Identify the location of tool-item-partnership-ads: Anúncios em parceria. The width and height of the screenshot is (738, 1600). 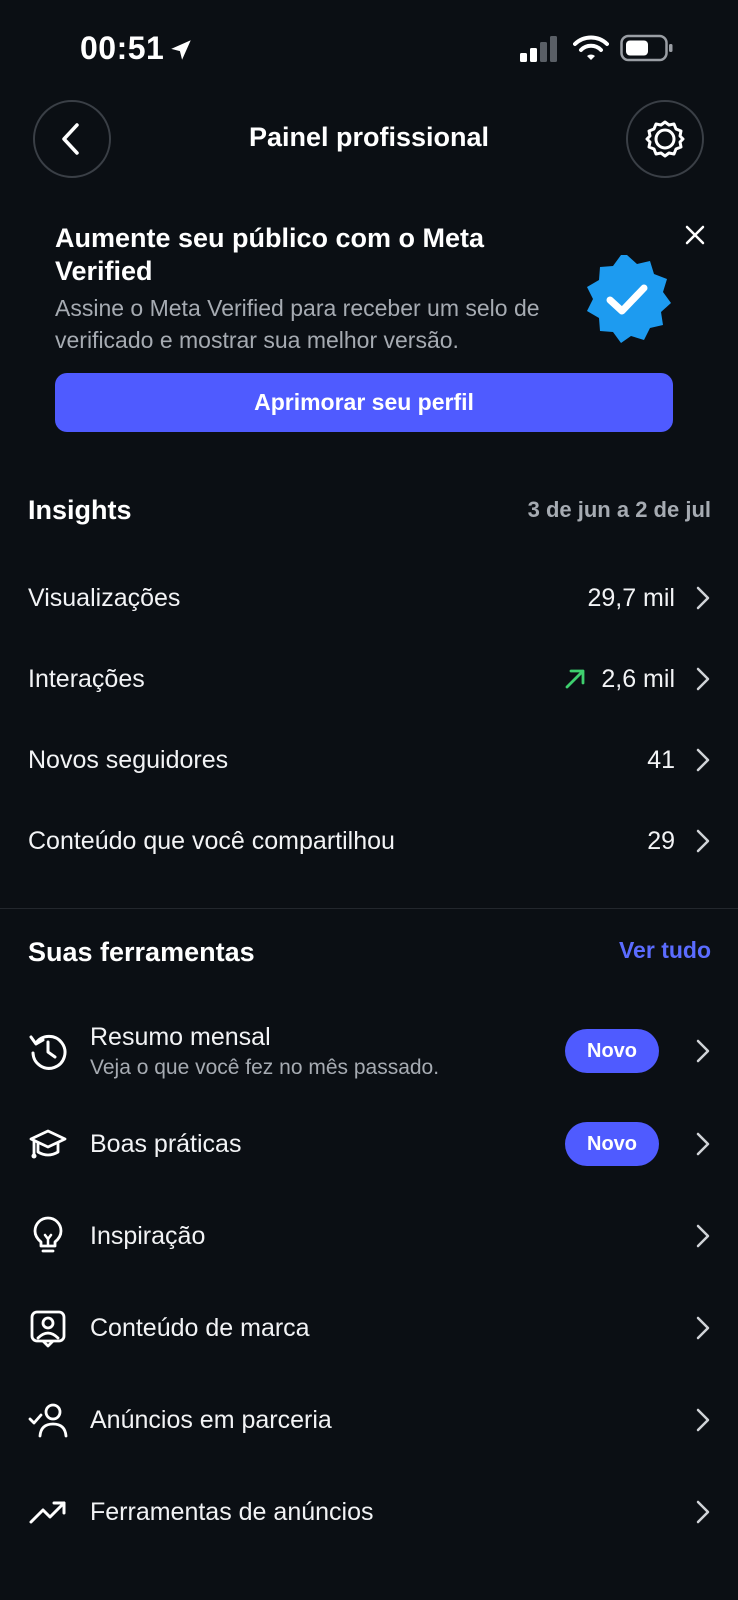
(369, 1420).